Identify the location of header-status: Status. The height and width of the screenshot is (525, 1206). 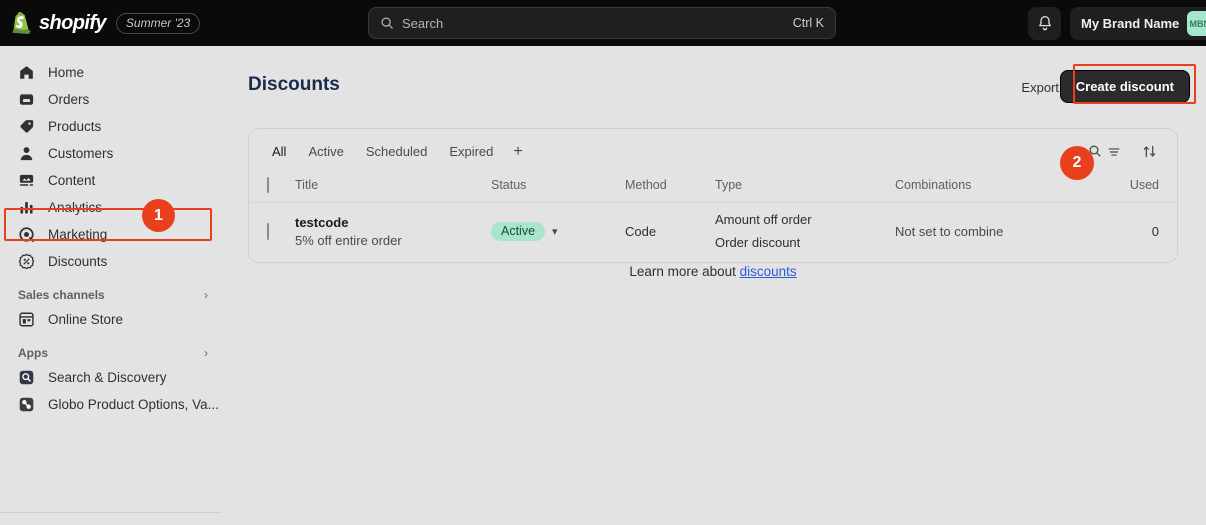
(509, 185).